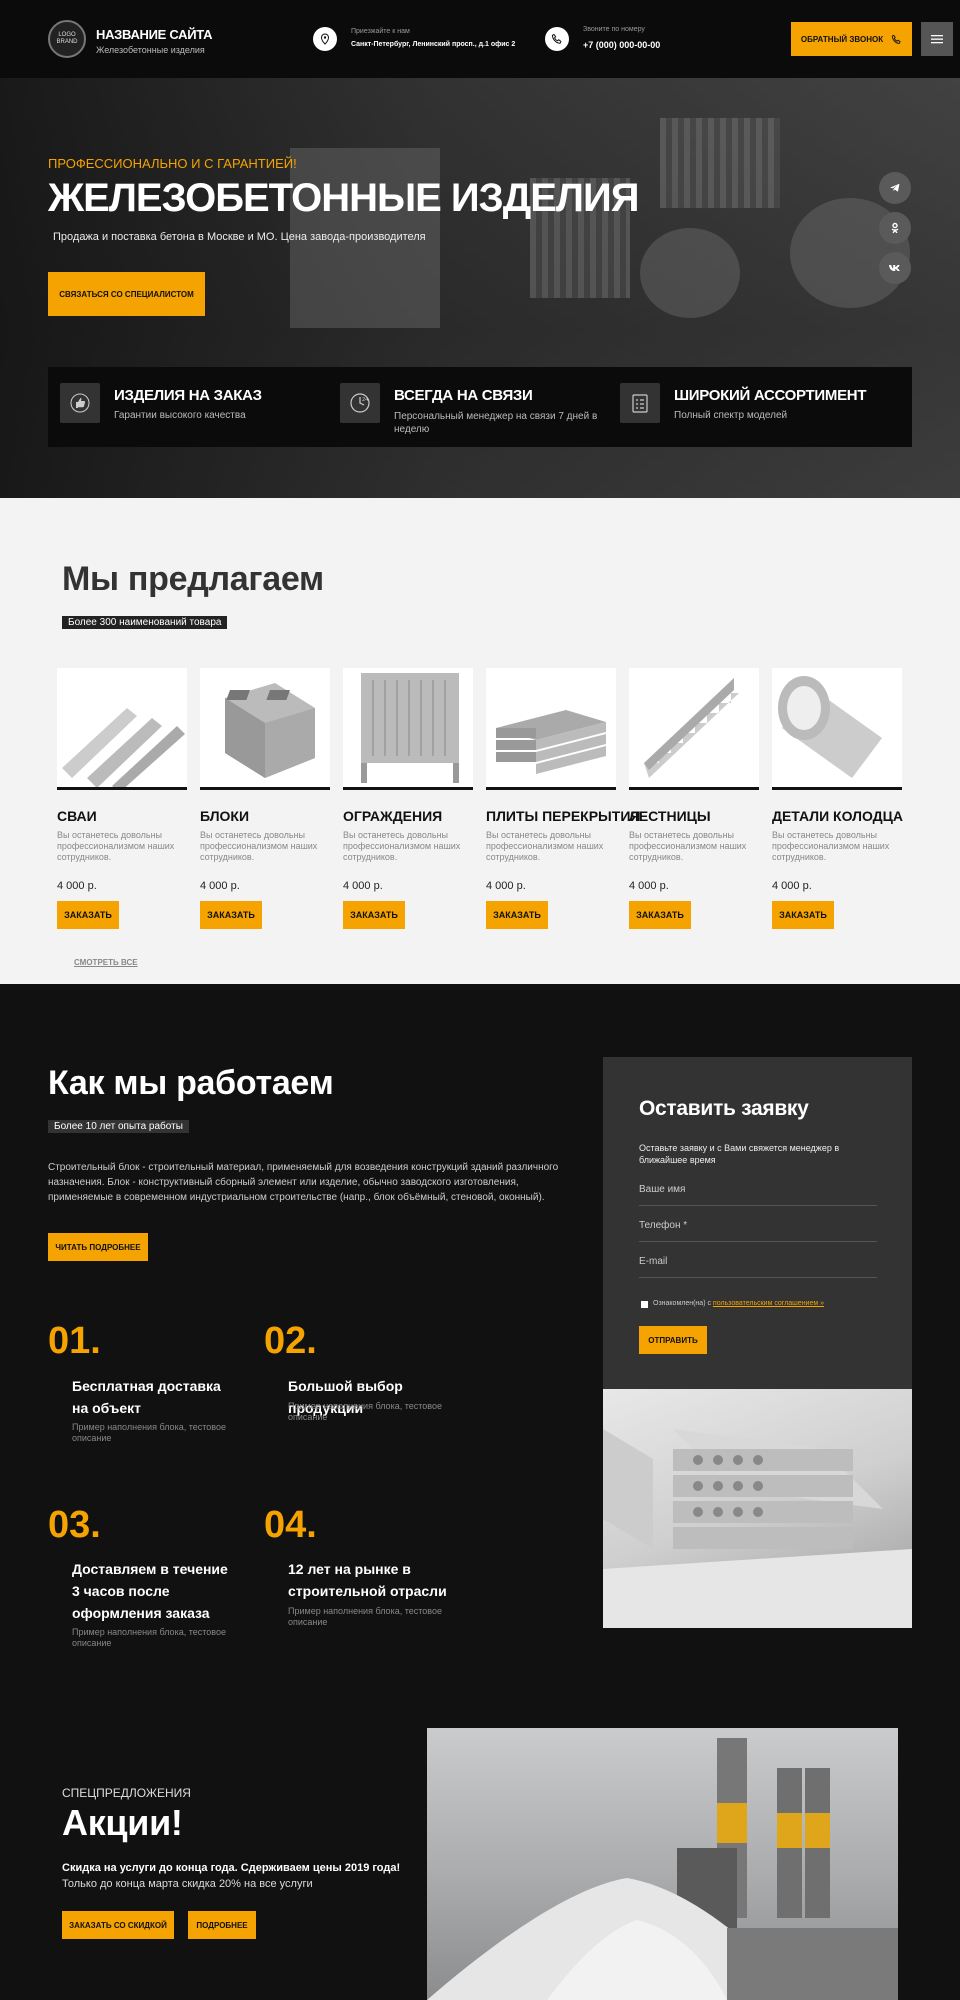  Describe the element at coordinates (118, 1925) in the screenshot. I see `order-discount-button: ЗАКАЗАТЬ СО СКИДКОЙ` at that location.